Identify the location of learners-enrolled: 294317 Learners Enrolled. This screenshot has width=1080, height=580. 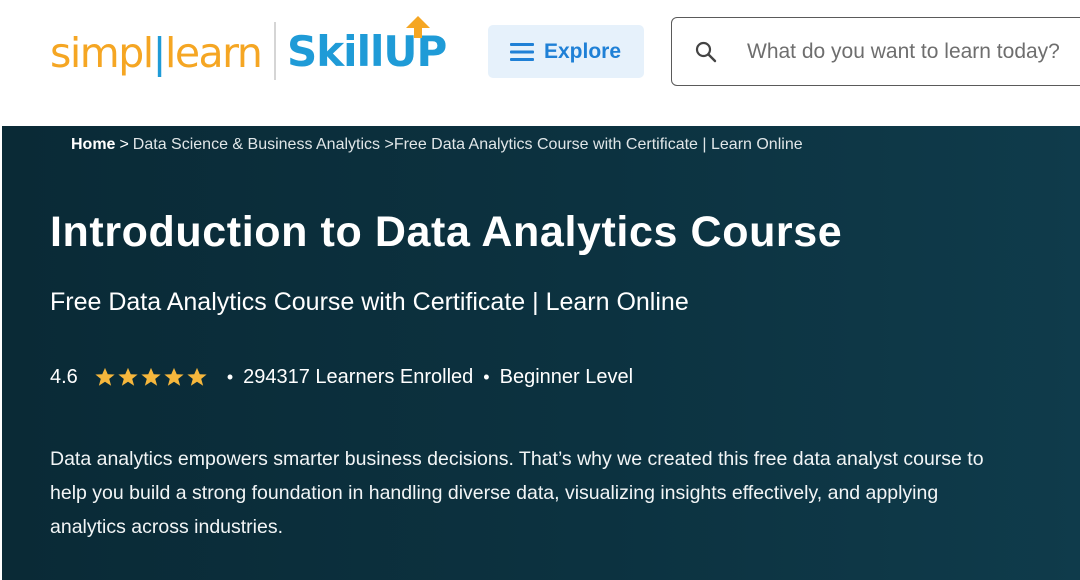
(358, 376).